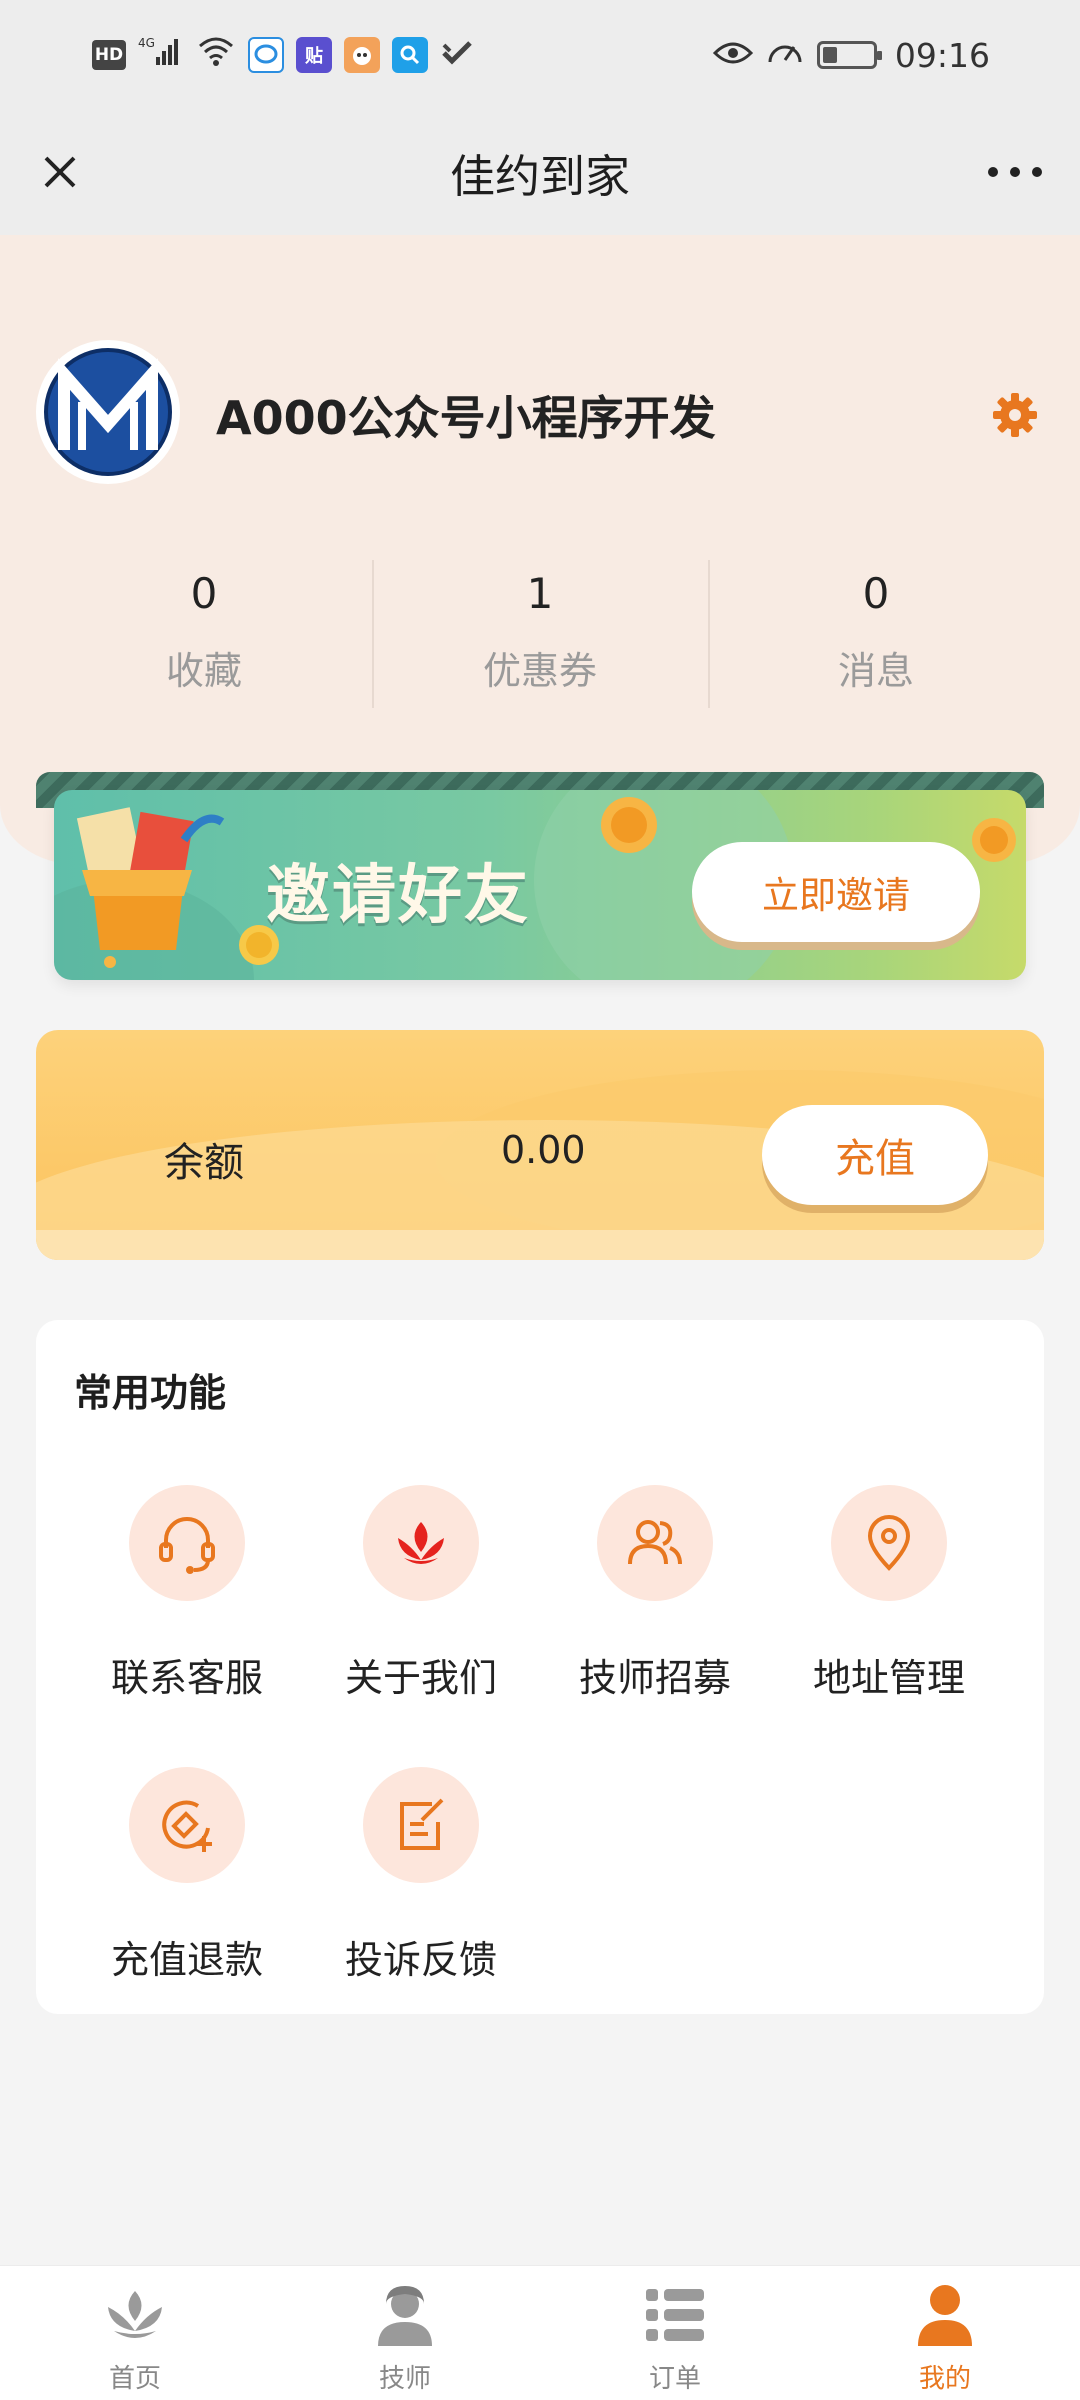 The height and width of the screenshot is (2400, 1080). I want to click on func-label: 地址管理, so click(888, 1678).